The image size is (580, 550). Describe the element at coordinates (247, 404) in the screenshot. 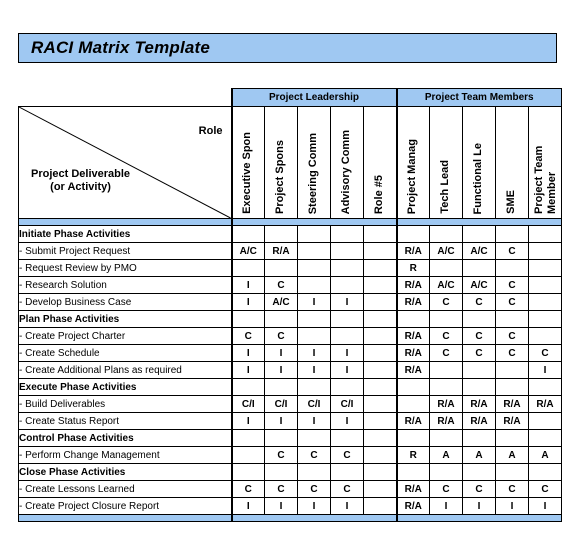

I see `raci-cell: C/I` at that location.